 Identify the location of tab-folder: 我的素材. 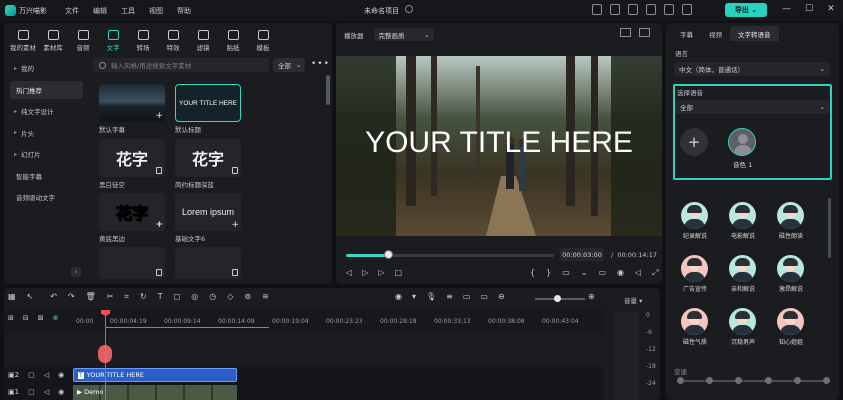
(23, 41).